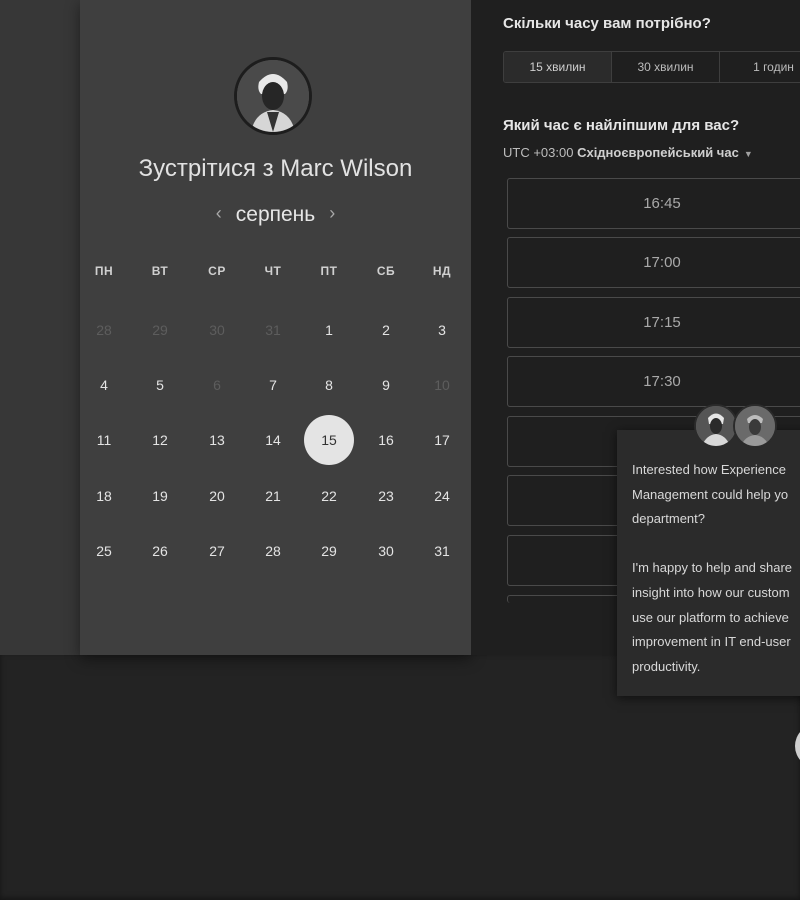  Describe the element at coordinates (217, 551) in the screenshot. I see `calendar-day: 27` at that location.